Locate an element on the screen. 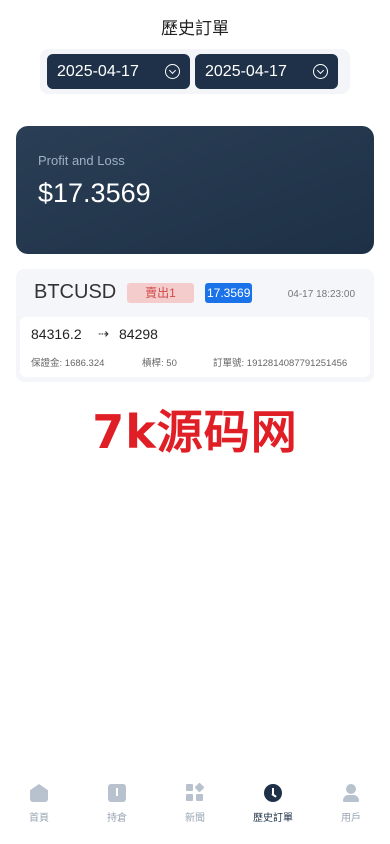 Image resolution: width=390 pixels, height=844 pixels. profit-loss-card: Profit and Loss $17.3569 is located at coordinates (195, 190).